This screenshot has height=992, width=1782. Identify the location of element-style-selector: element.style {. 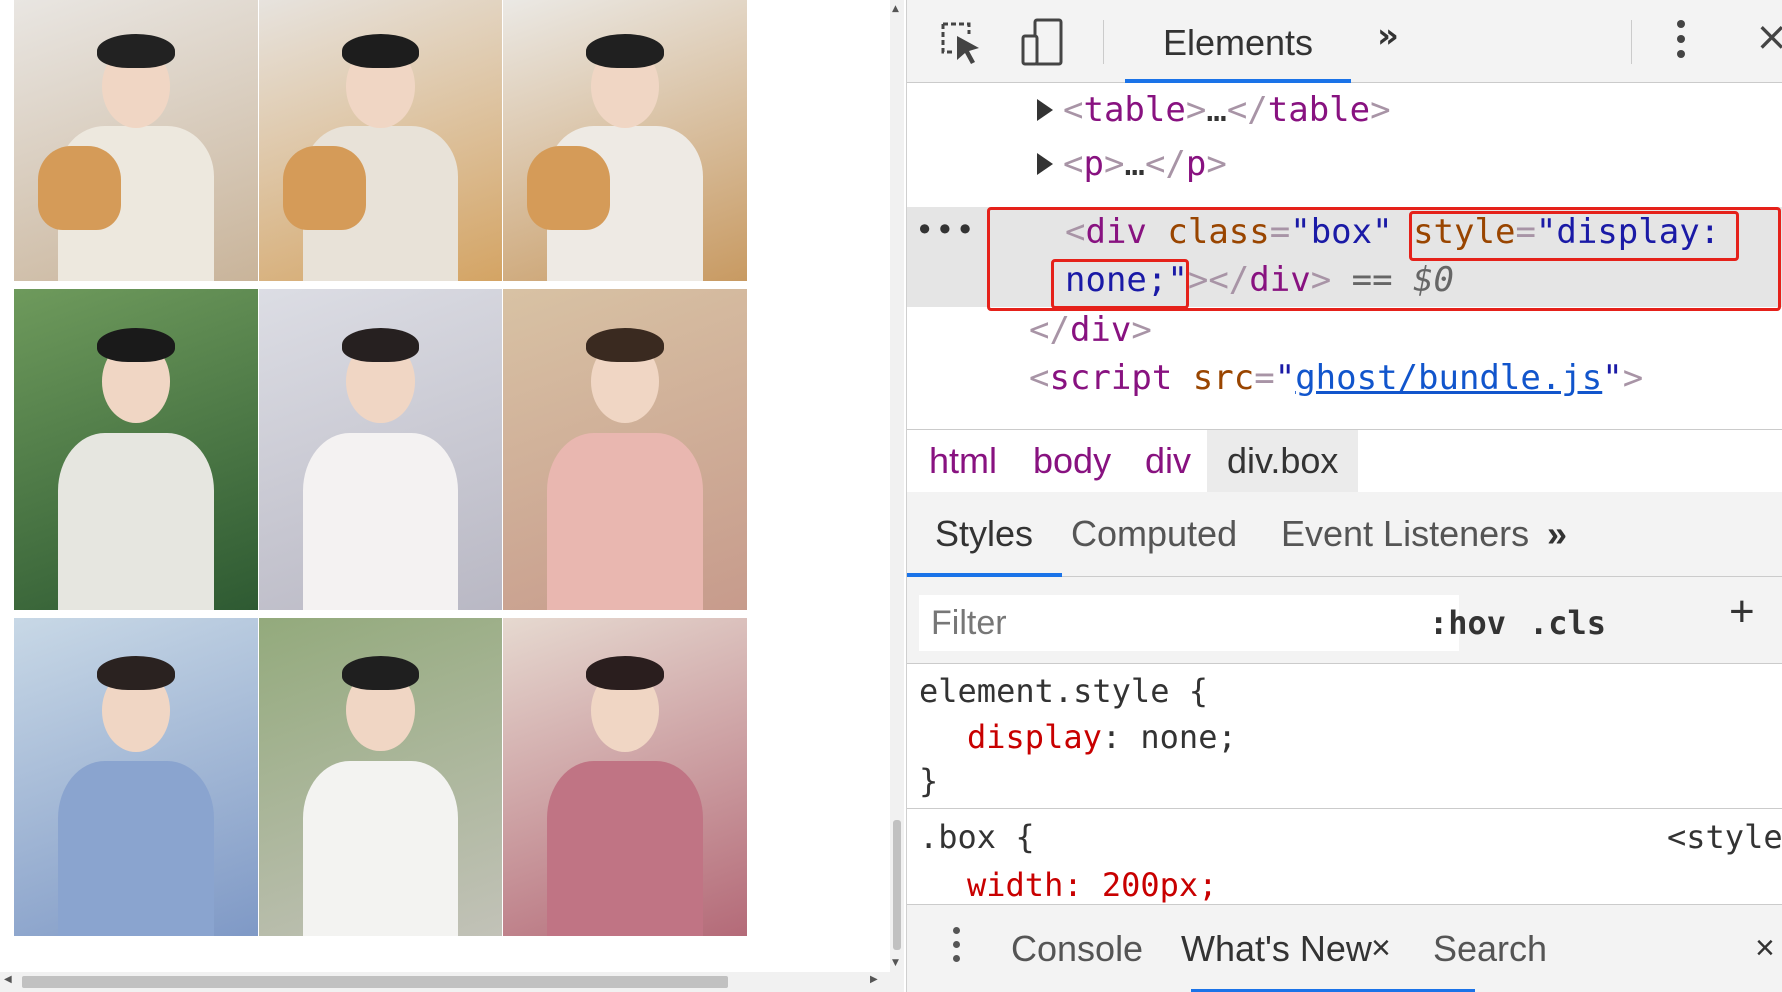
(1063, 691).